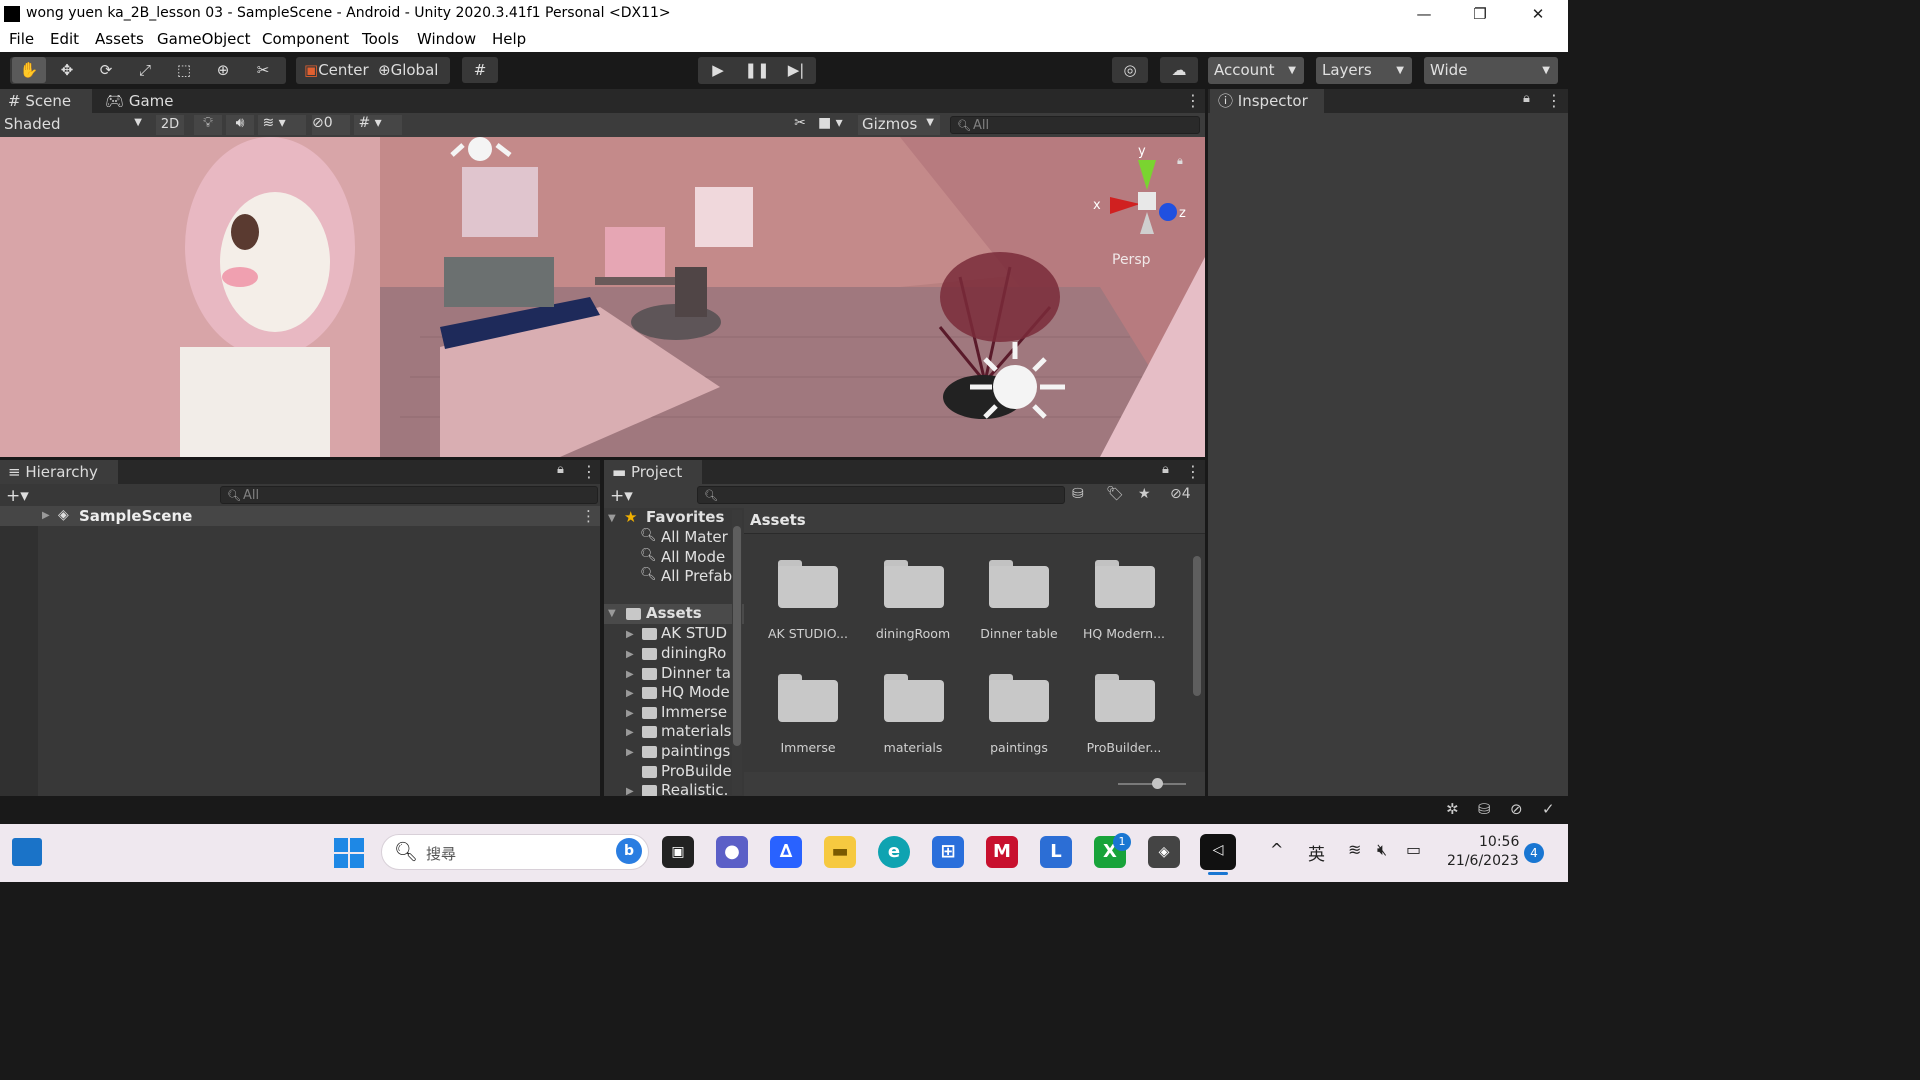 Image resolution: width=1920 pixels, height=1080 pixels. I want to click on check-icon: ✓, so click(1548, 809).